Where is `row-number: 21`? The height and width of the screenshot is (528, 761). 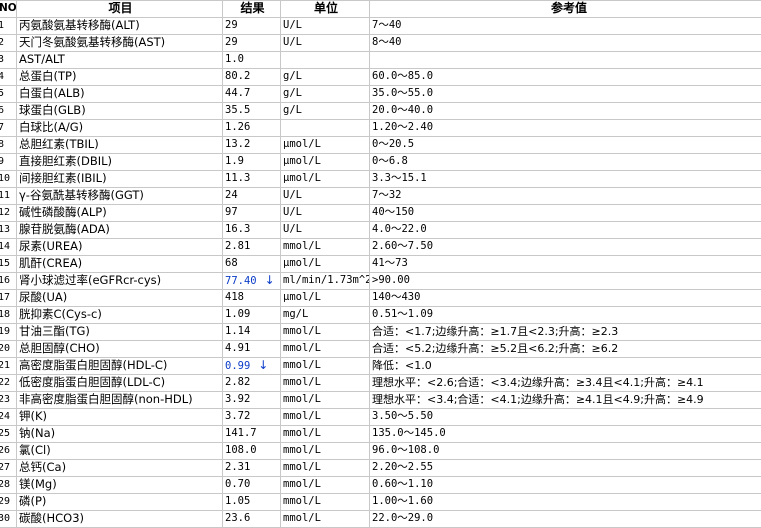 row-number: 21 is located at coordinates (8, 365).